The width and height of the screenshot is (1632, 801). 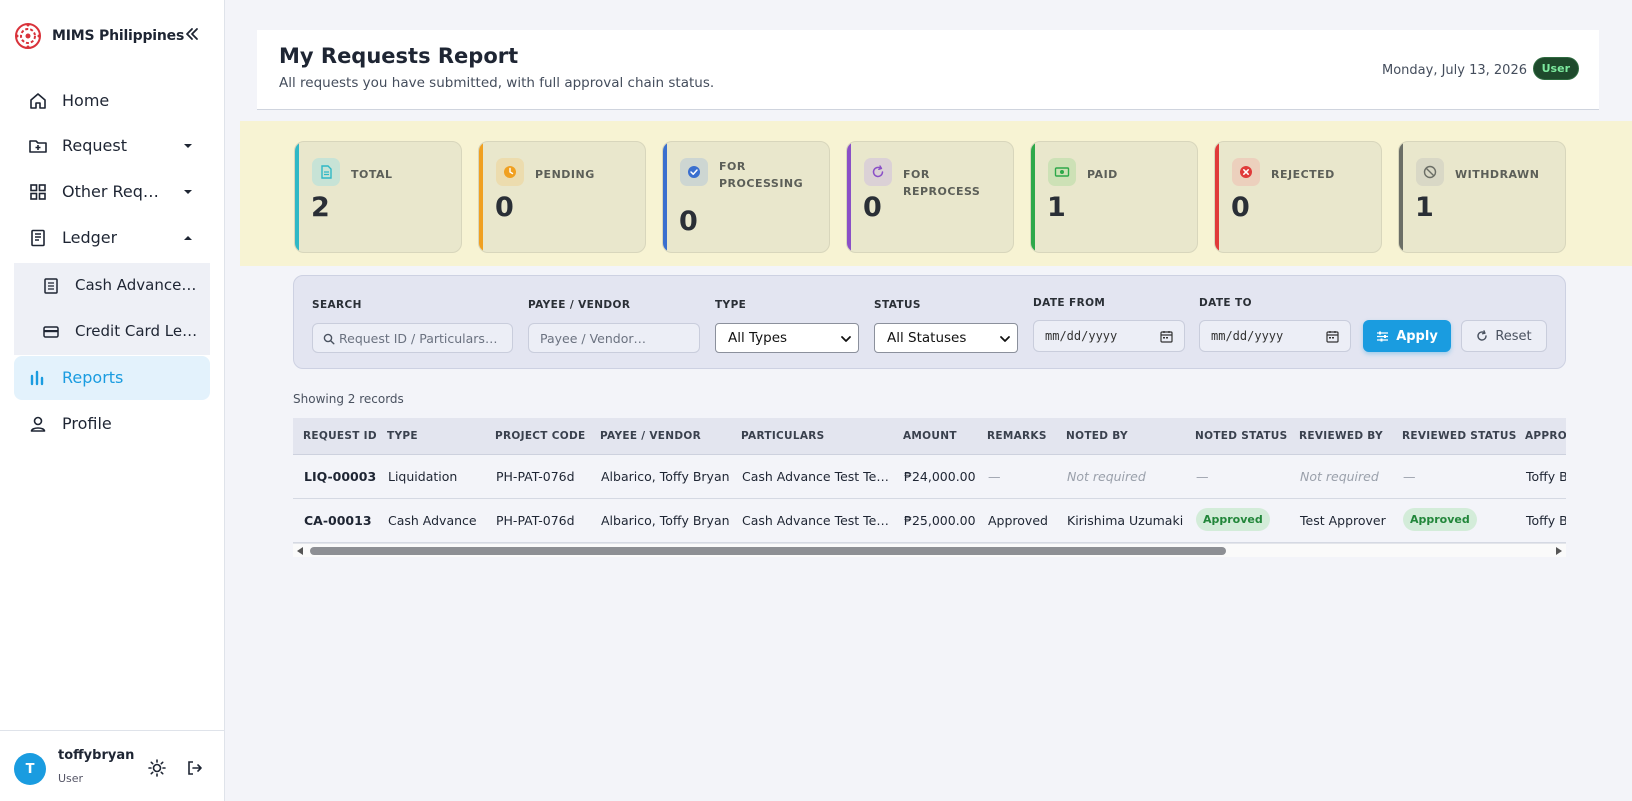 I want to click on stat-card-paid: PAID 1, so click(x=1114, y=197).